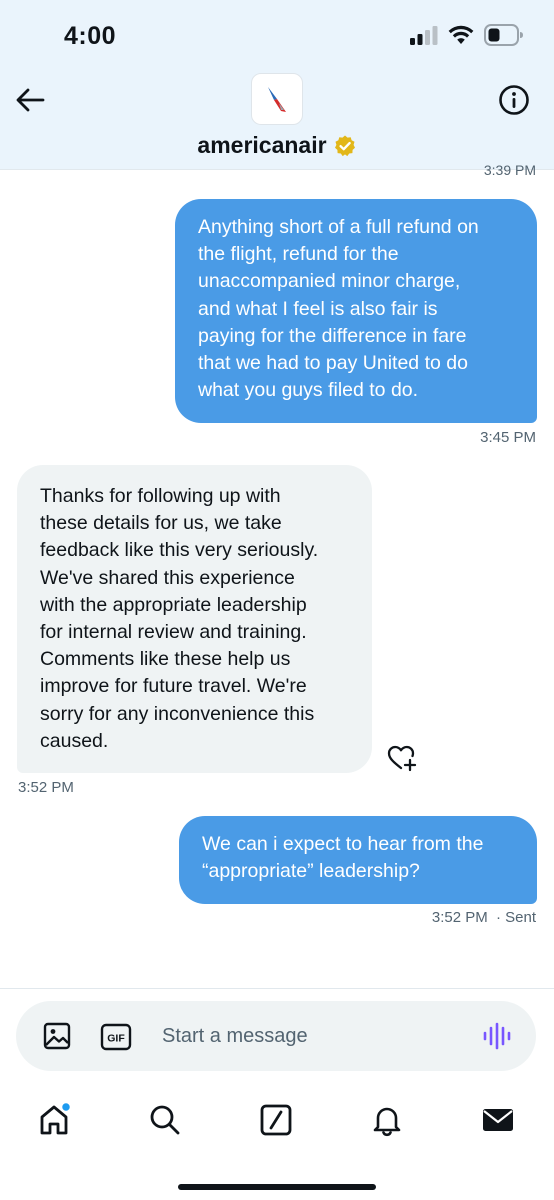  What do you see at coordinates (177, 713) in the screenshot?
I see `message-line: sorry for any inconvenience this` at bounding box center [177, 713].